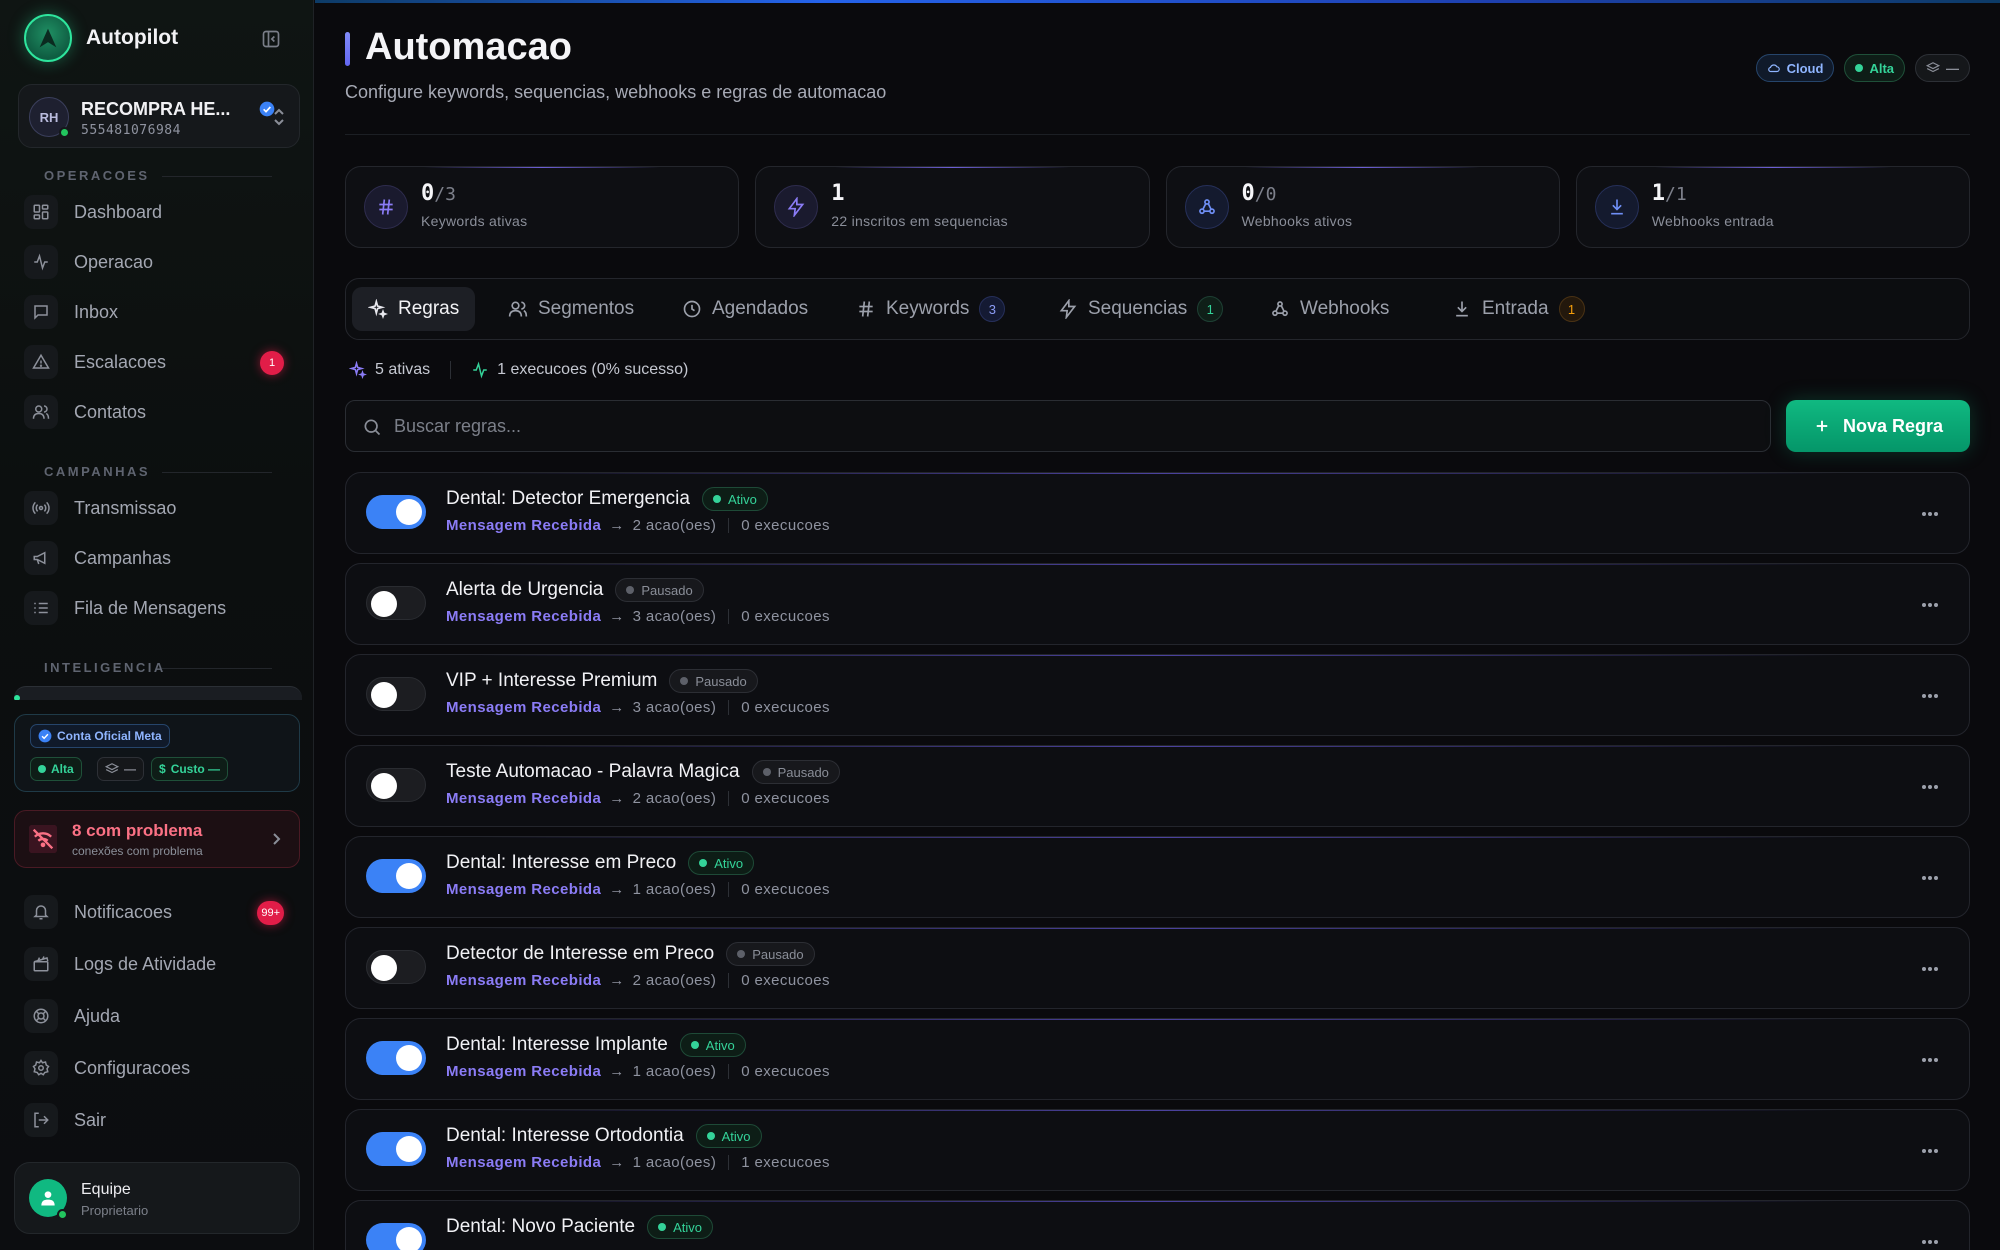 This screenshot has width=2000, height=1250. I want to click on rule-name: VIP + Interesse Premium, so click(552, 680).